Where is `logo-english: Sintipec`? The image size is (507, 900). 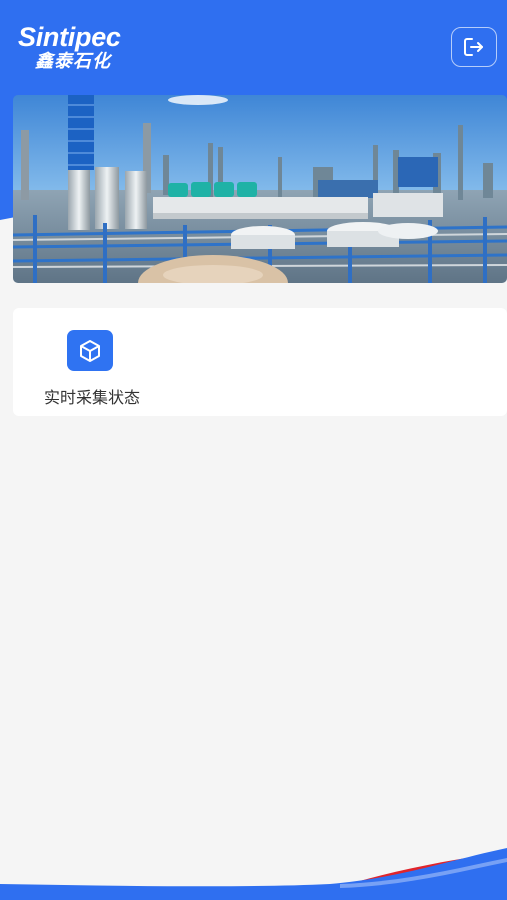
logo-english: Sintipec is located at coordinates (69, 37).